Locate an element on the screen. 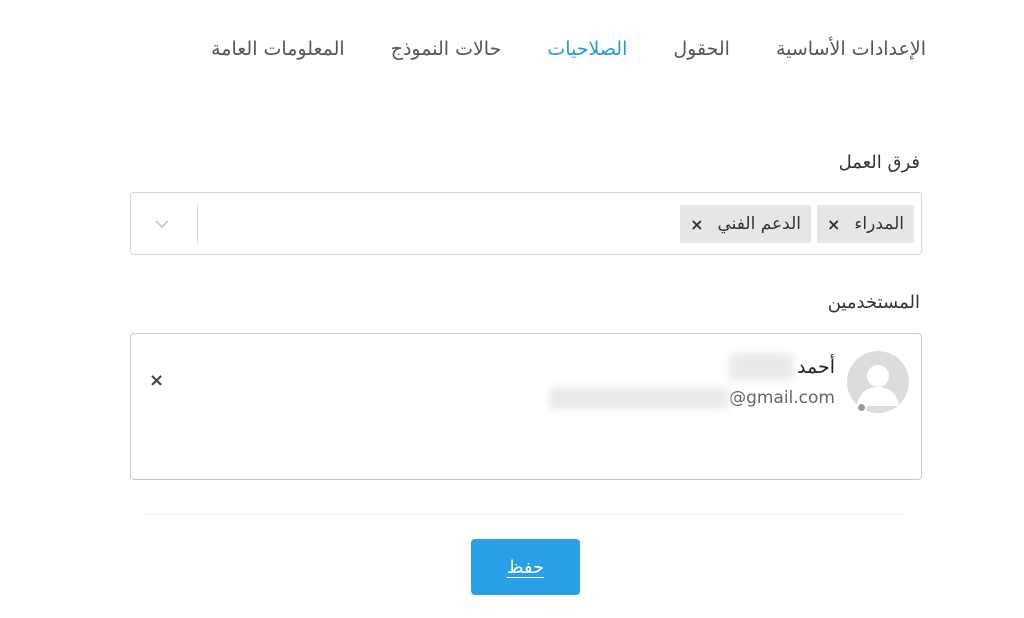 The width and height of the screenshot is (1024, 618). user-name-text: أحمد is located at coordinates (816, 367).